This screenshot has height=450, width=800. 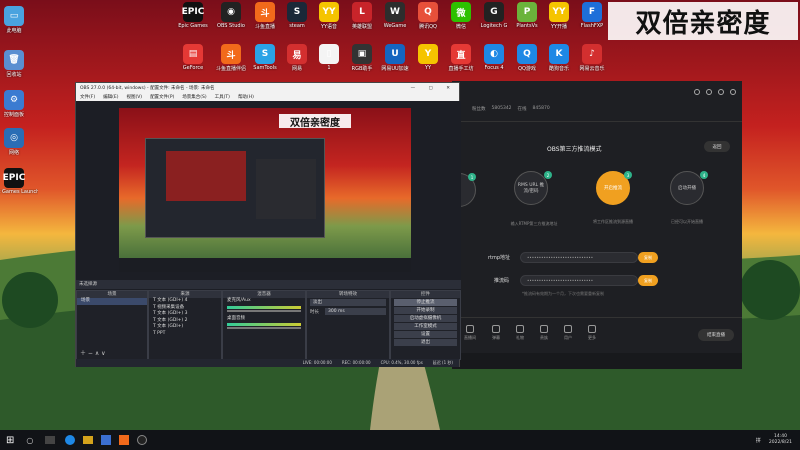 What do you see at coordinates (494, 12) in the screenshot?
I see `app-icon: G` at bounding box center [494, 12].